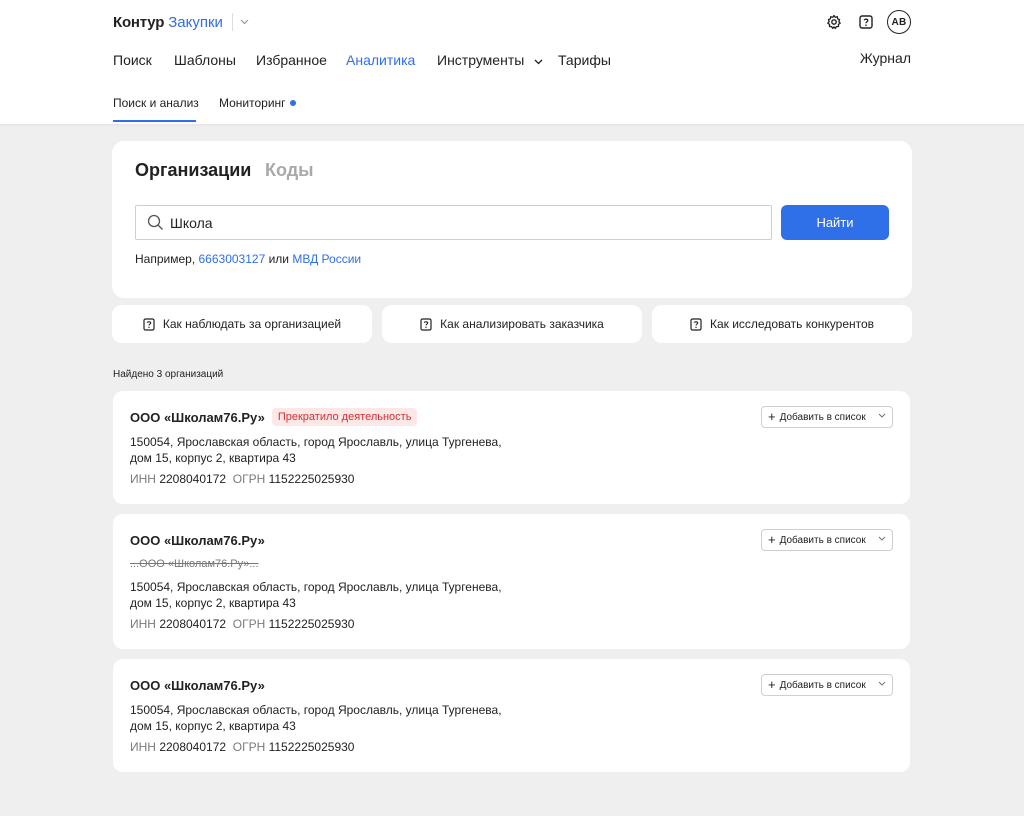 This screenshot has height=816, width=1024. I want to click on journal-link: Журнал, so click(885, 58).